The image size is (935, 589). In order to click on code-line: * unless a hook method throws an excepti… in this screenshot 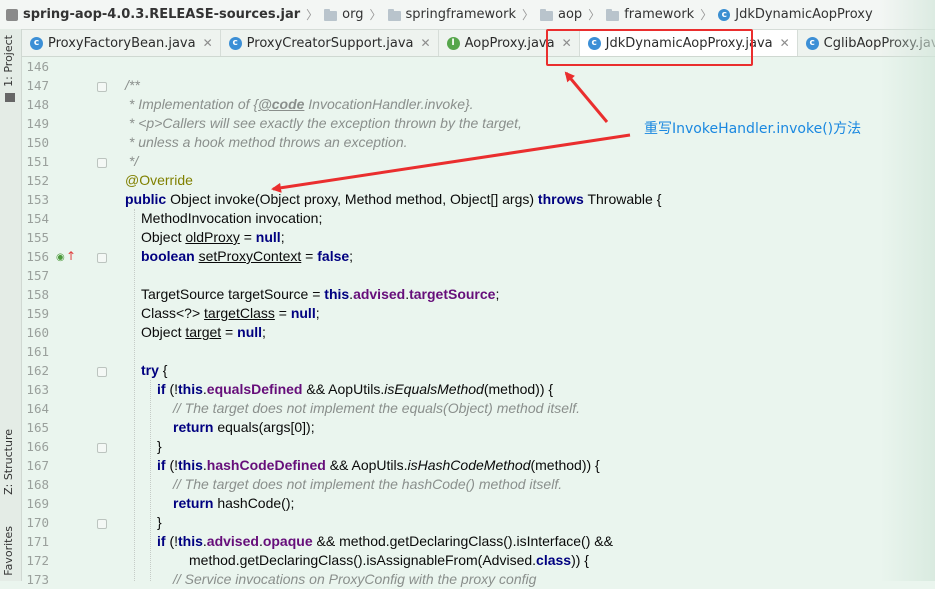, I will do `click(266, 142)`.